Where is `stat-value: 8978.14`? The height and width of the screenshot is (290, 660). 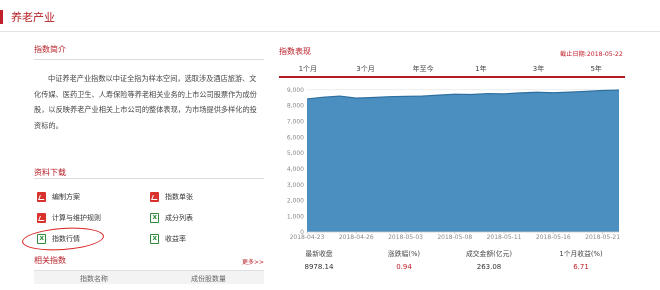
stat-value: 8978.14 is located at coordinates (319, 267).